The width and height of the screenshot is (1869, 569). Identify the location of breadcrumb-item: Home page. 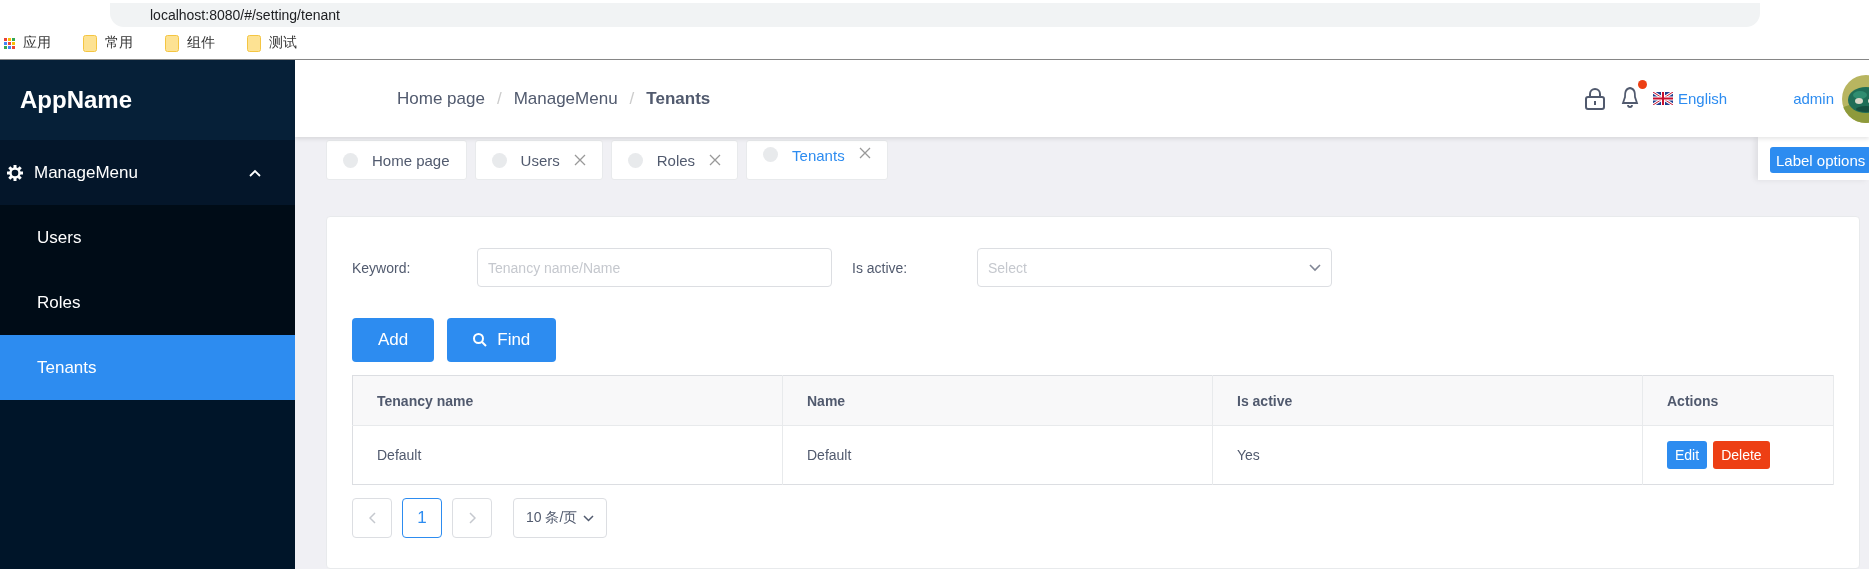
(441, 98).